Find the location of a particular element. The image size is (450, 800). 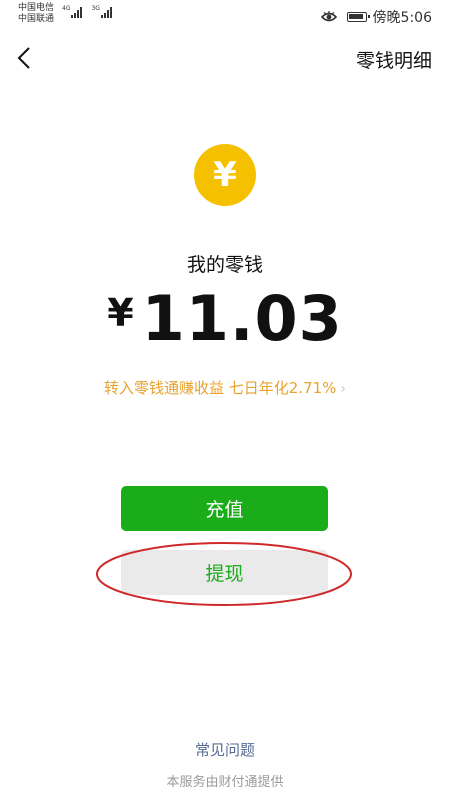

battery-icon is located at coordinates (358, 17).